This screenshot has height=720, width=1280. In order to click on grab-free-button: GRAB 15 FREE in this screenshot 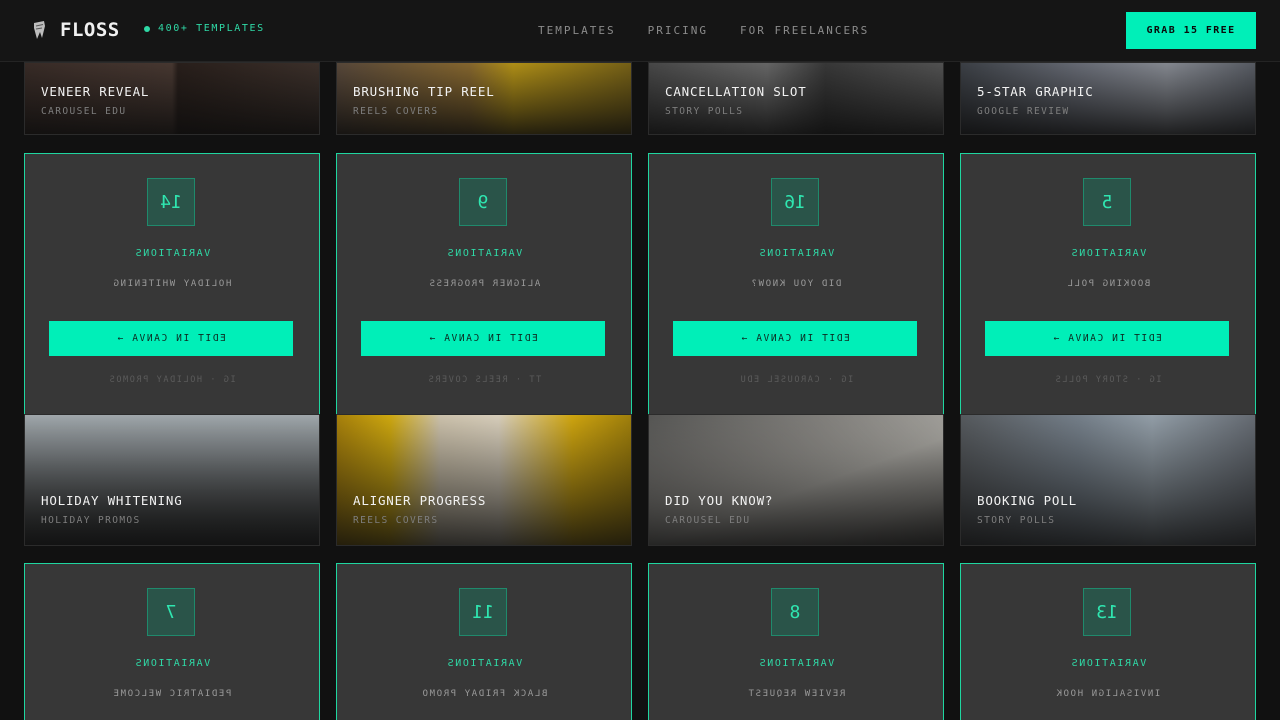, I will do `click(1191, 30)`.